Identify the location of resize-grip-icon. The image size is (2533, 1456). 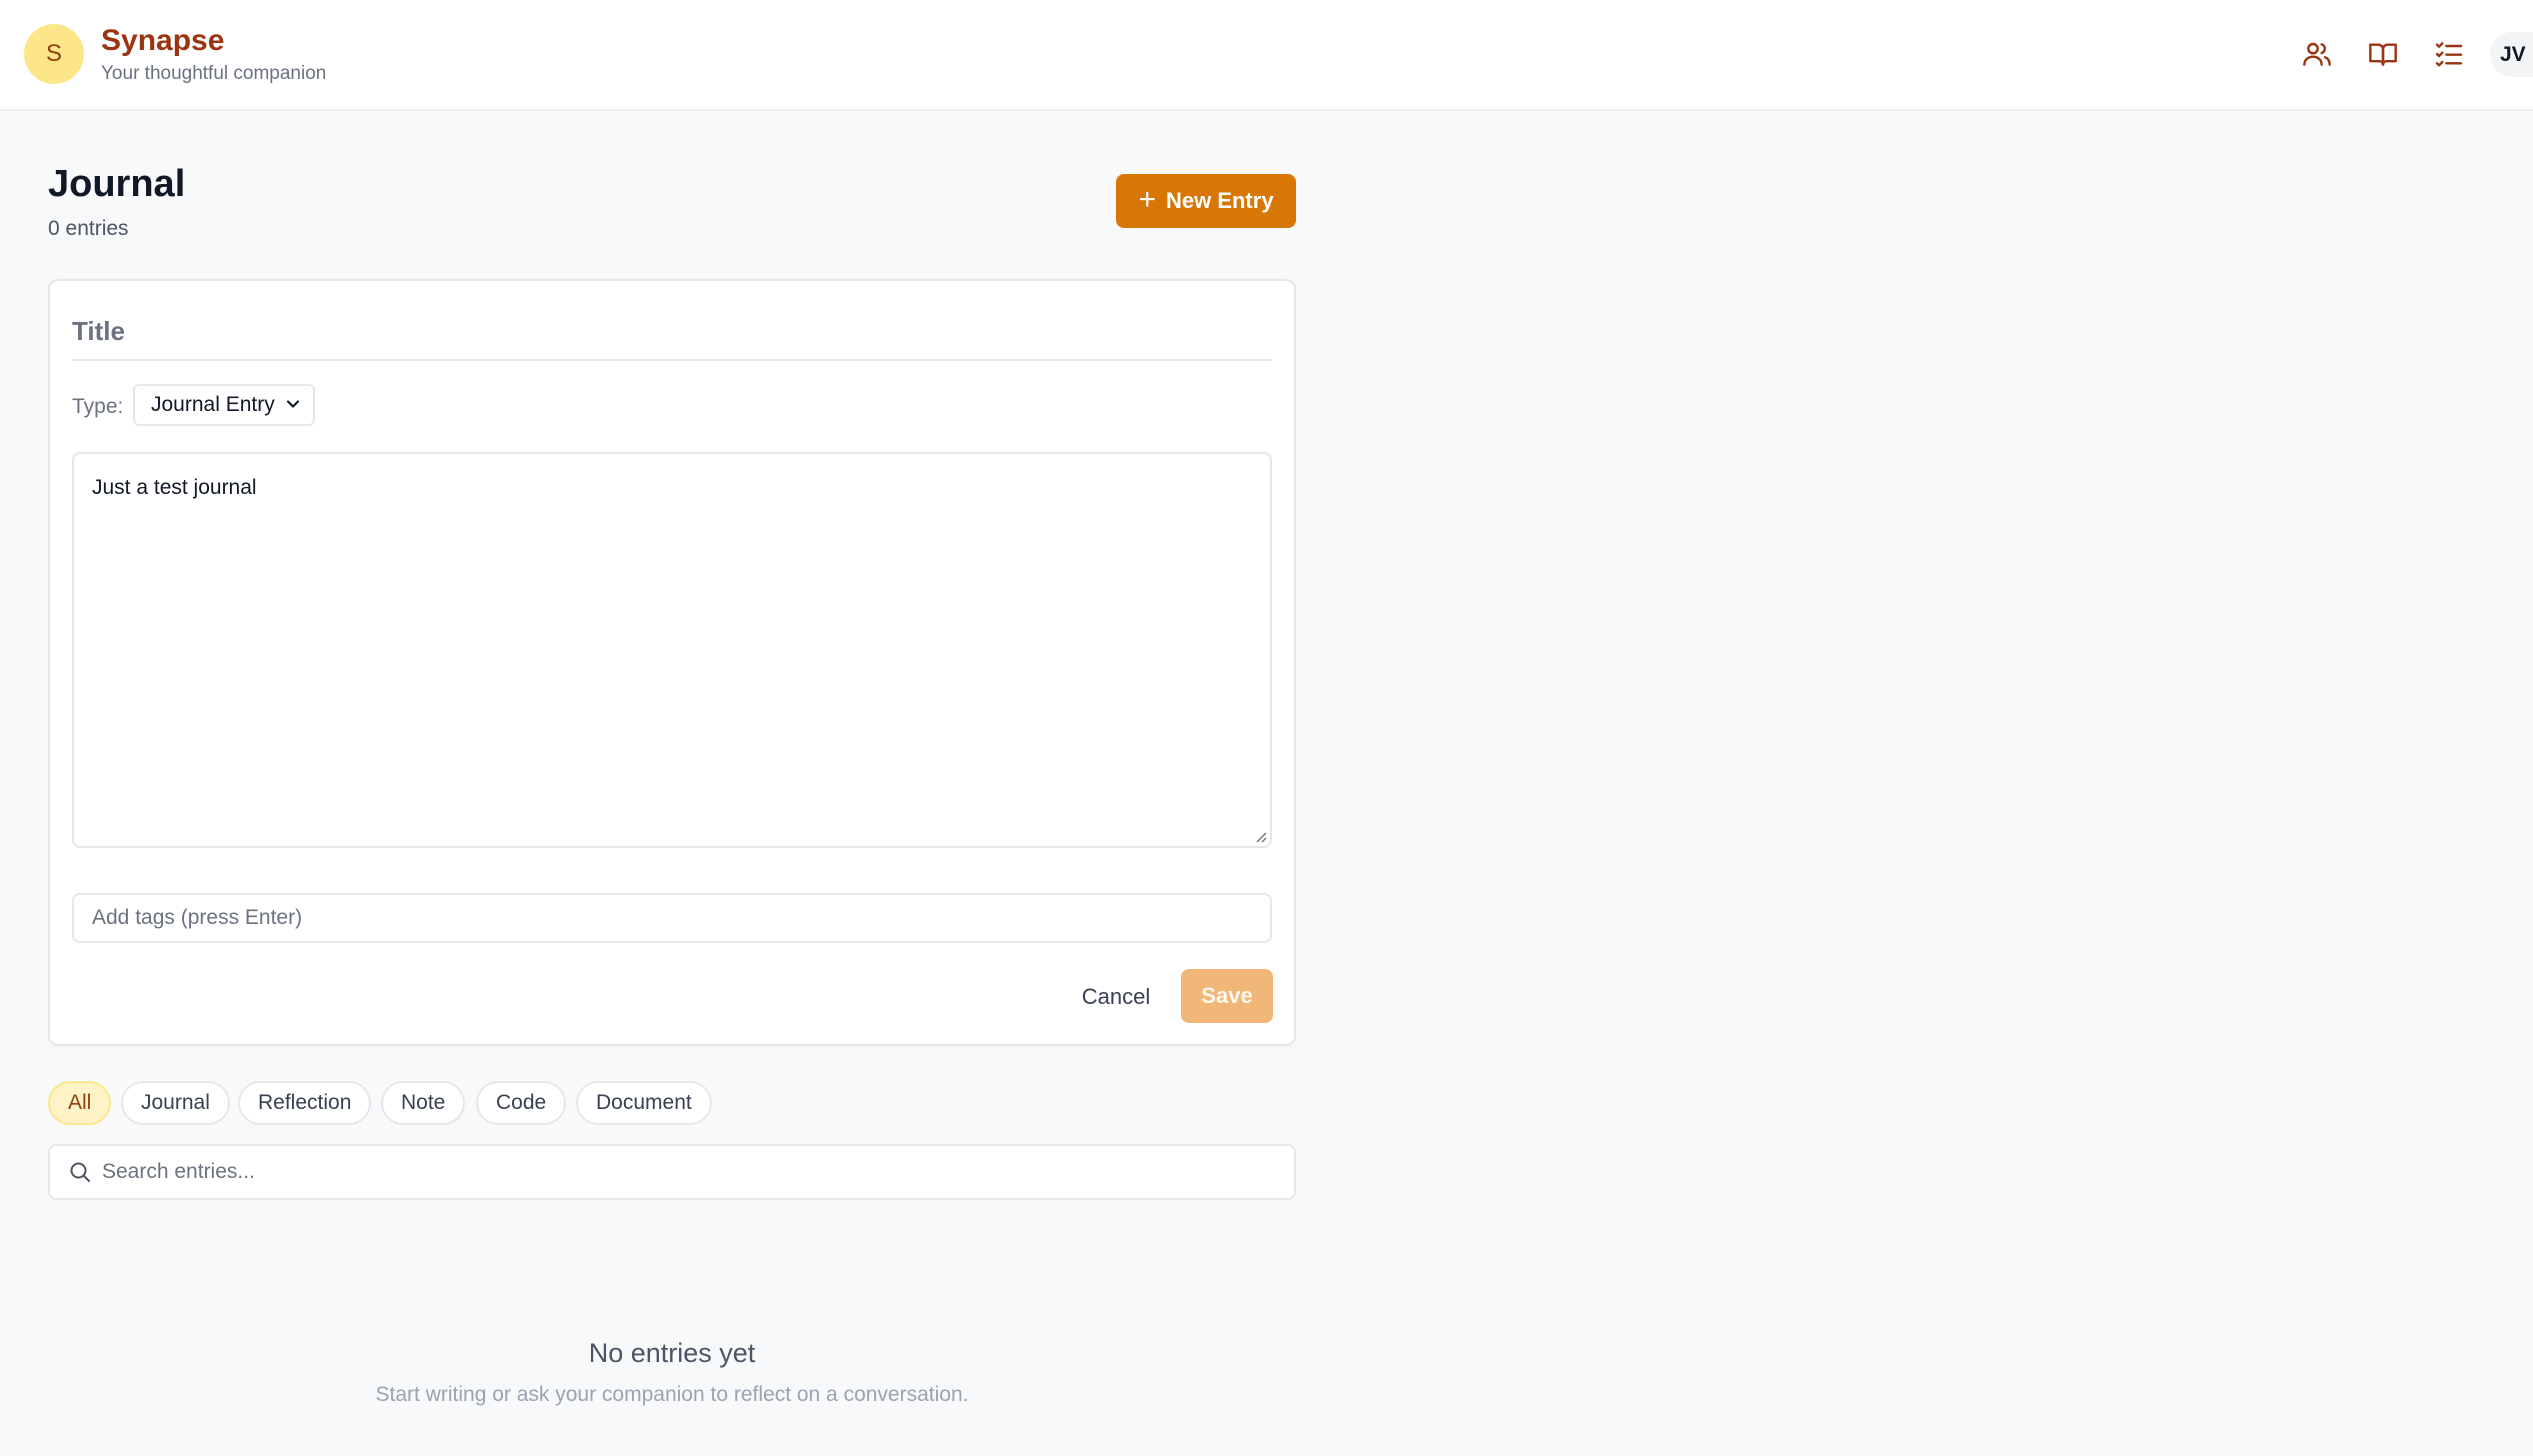
(1261, 837).